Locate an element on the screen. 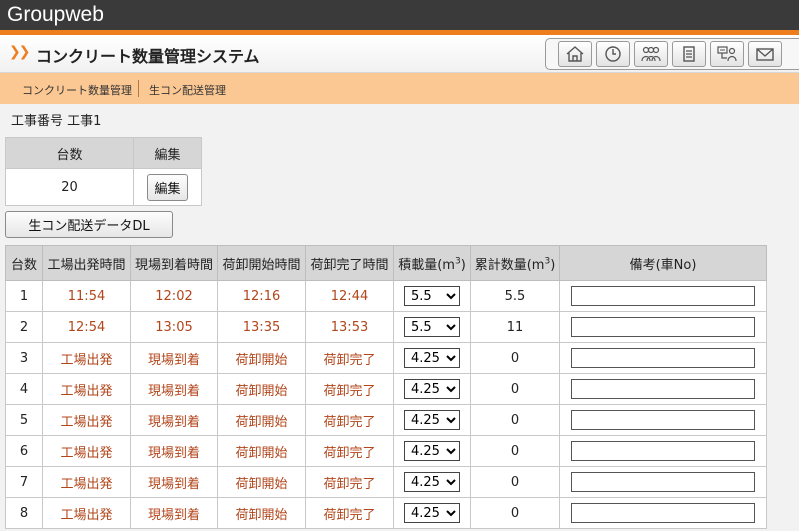 The image size is (799, 531). unload-start-time: 12:16 is located at coordinates (261, 296).